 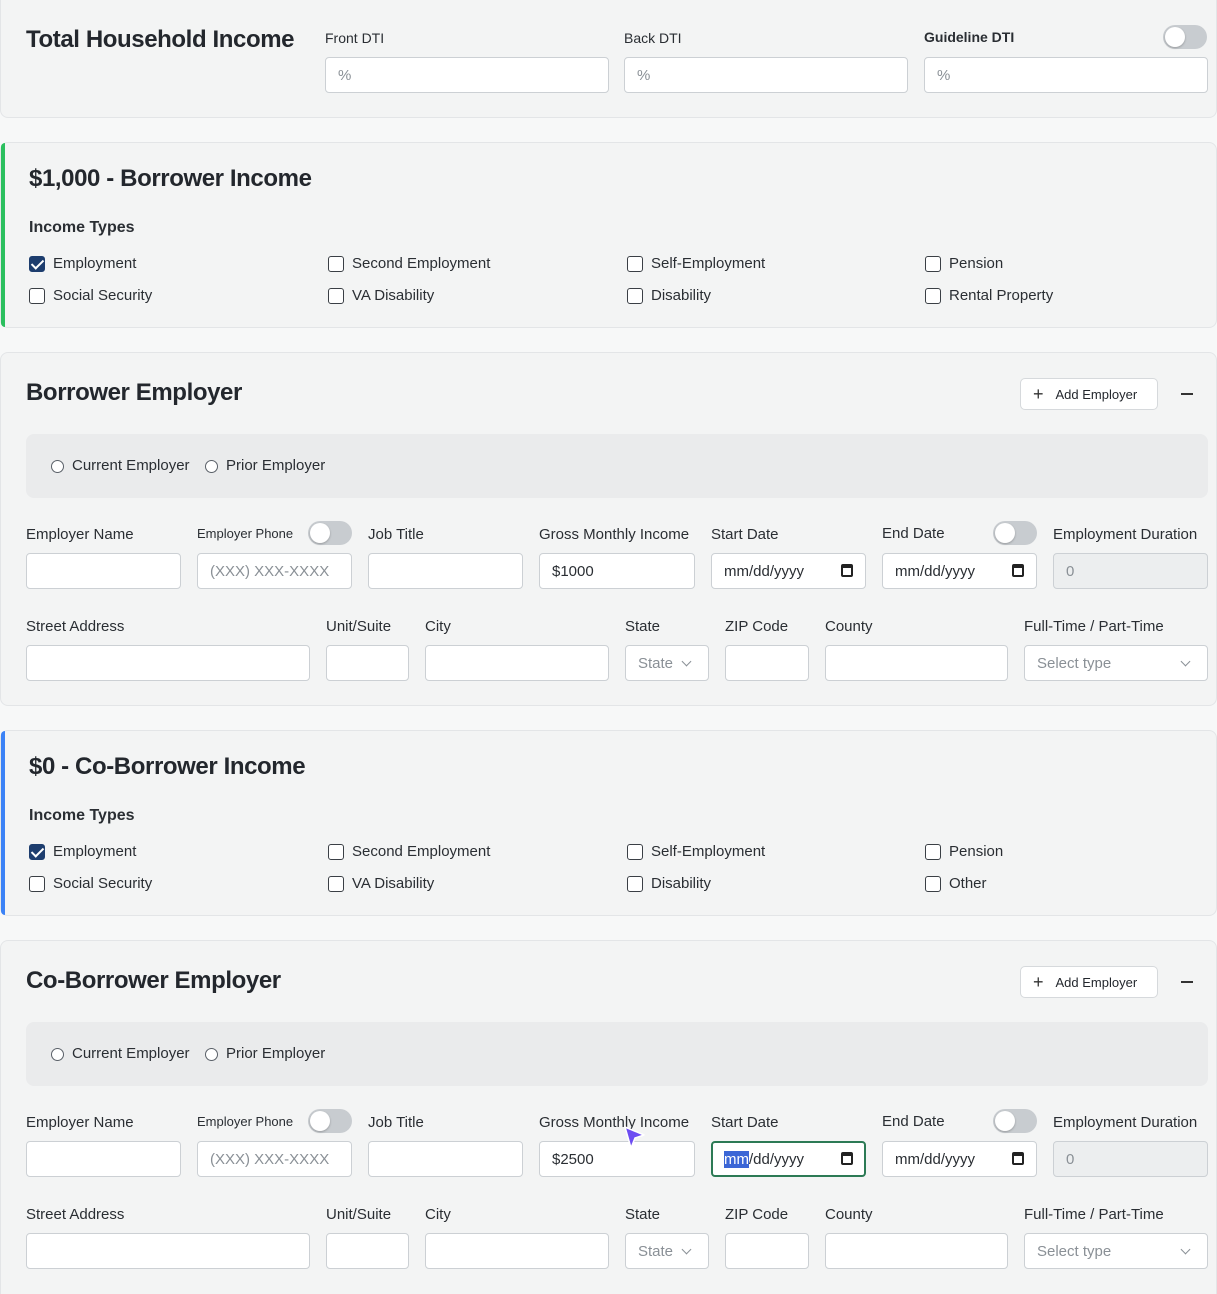 I want to click on gross-income-input: $2500, so click(x=617, y=1159).